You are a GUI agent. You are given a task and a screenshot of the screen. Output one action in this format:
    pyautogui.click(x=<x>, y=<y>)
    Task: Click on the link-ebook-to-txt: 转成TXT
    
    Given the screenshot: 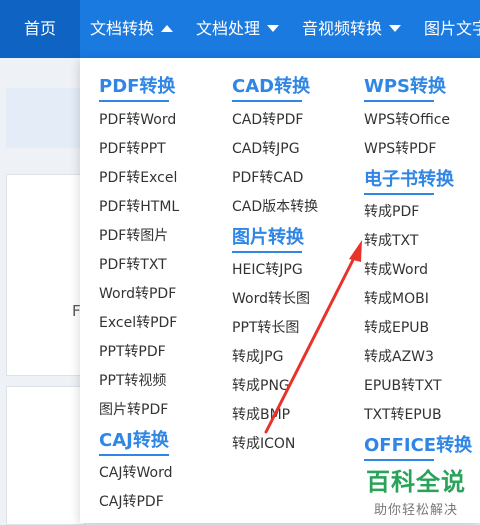 What is the action you would take?
    pyautogui.click(x=391, y=240)
    